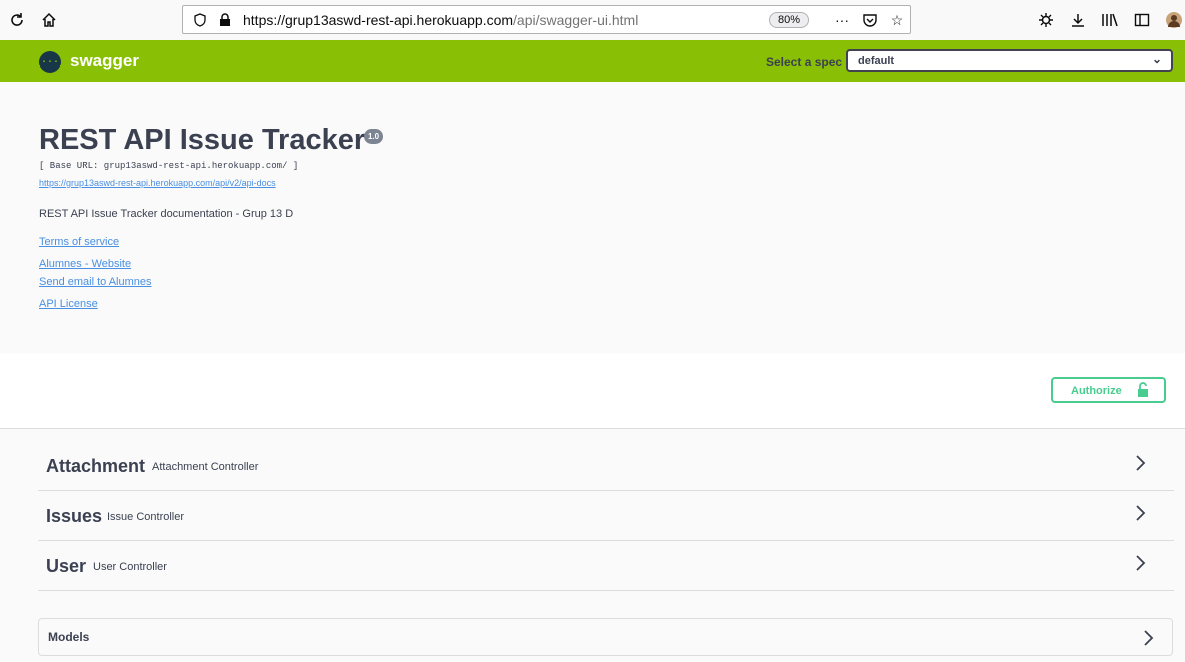 Image resolution: width=1185 pixels, height=662 pixels. What do you see at coordinates (68, 304) in the screenshot?
I see `license-link: API License` at bounding box center [68, 304].